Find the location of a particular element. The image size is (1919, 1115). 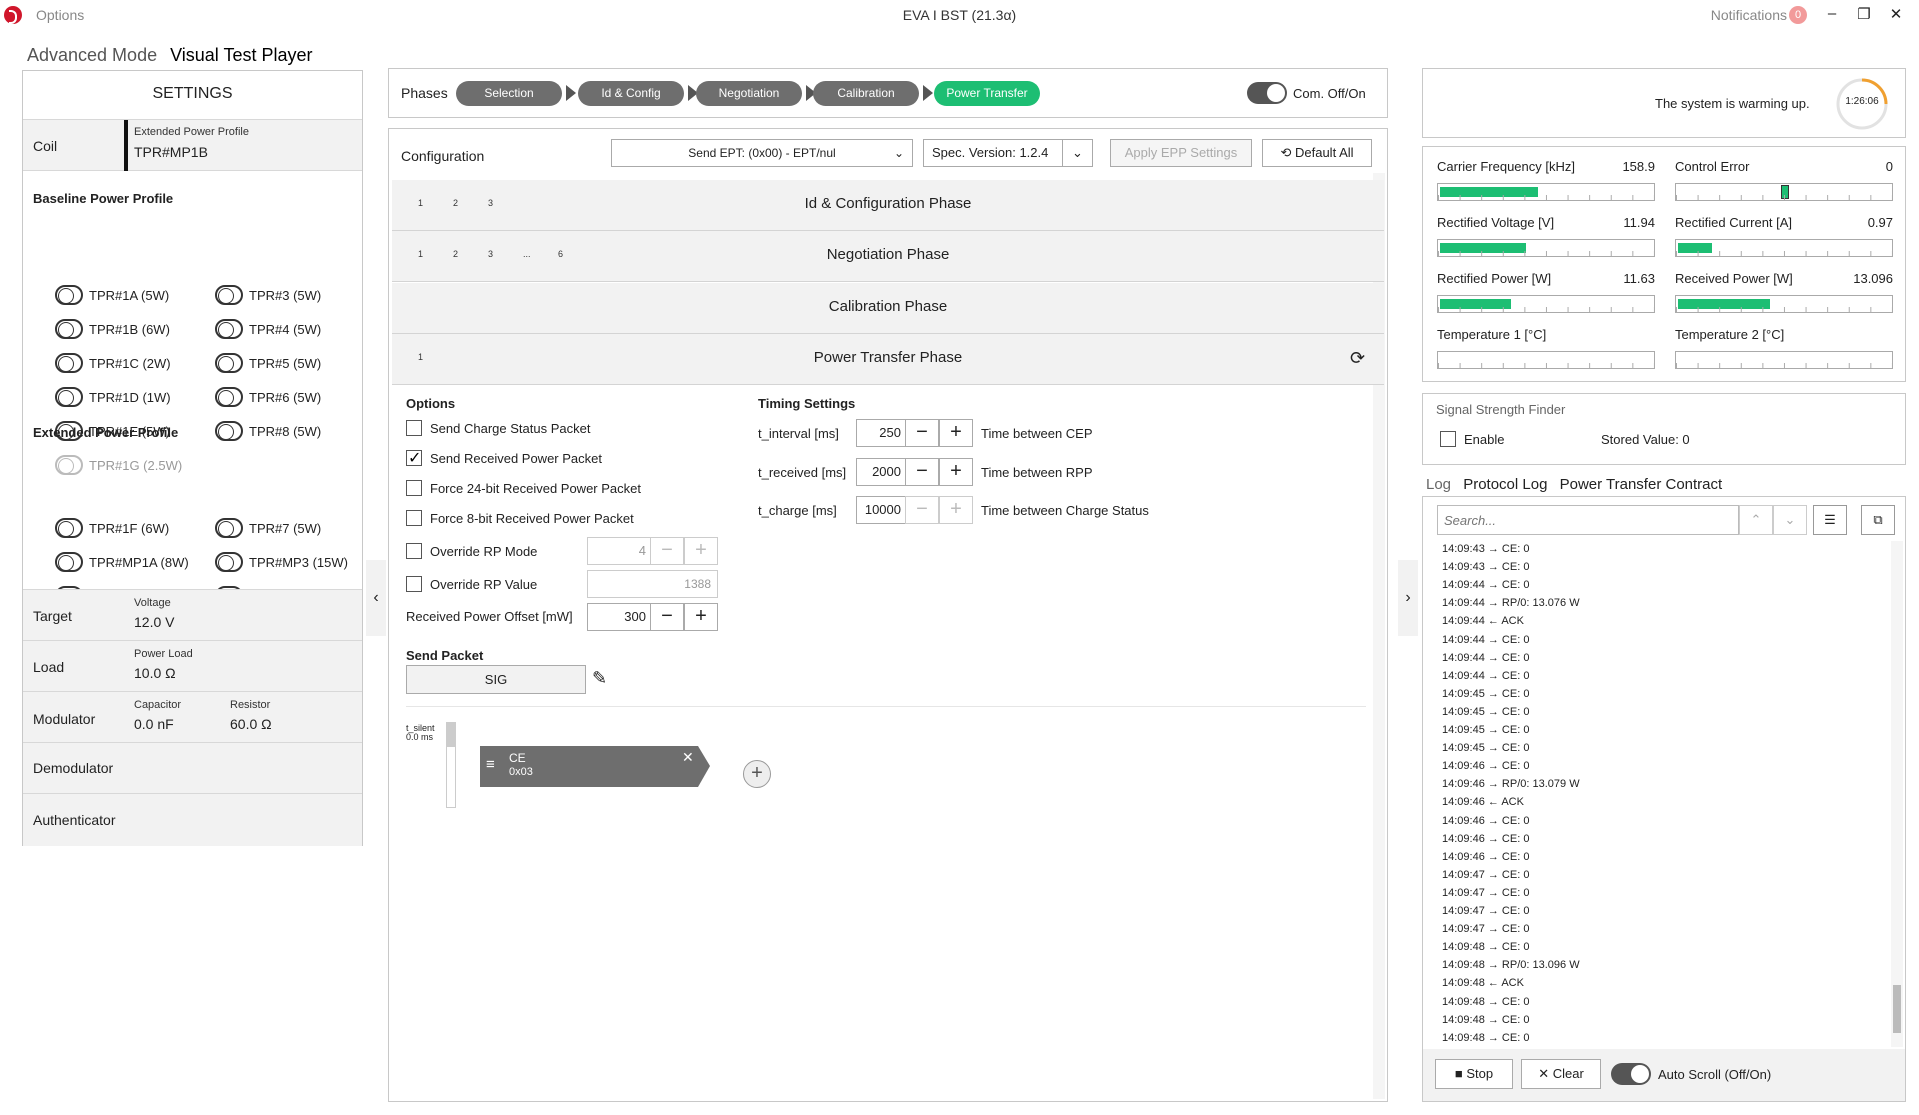

search-next-icon: ⌄ is located at coordinates (1790, 520).